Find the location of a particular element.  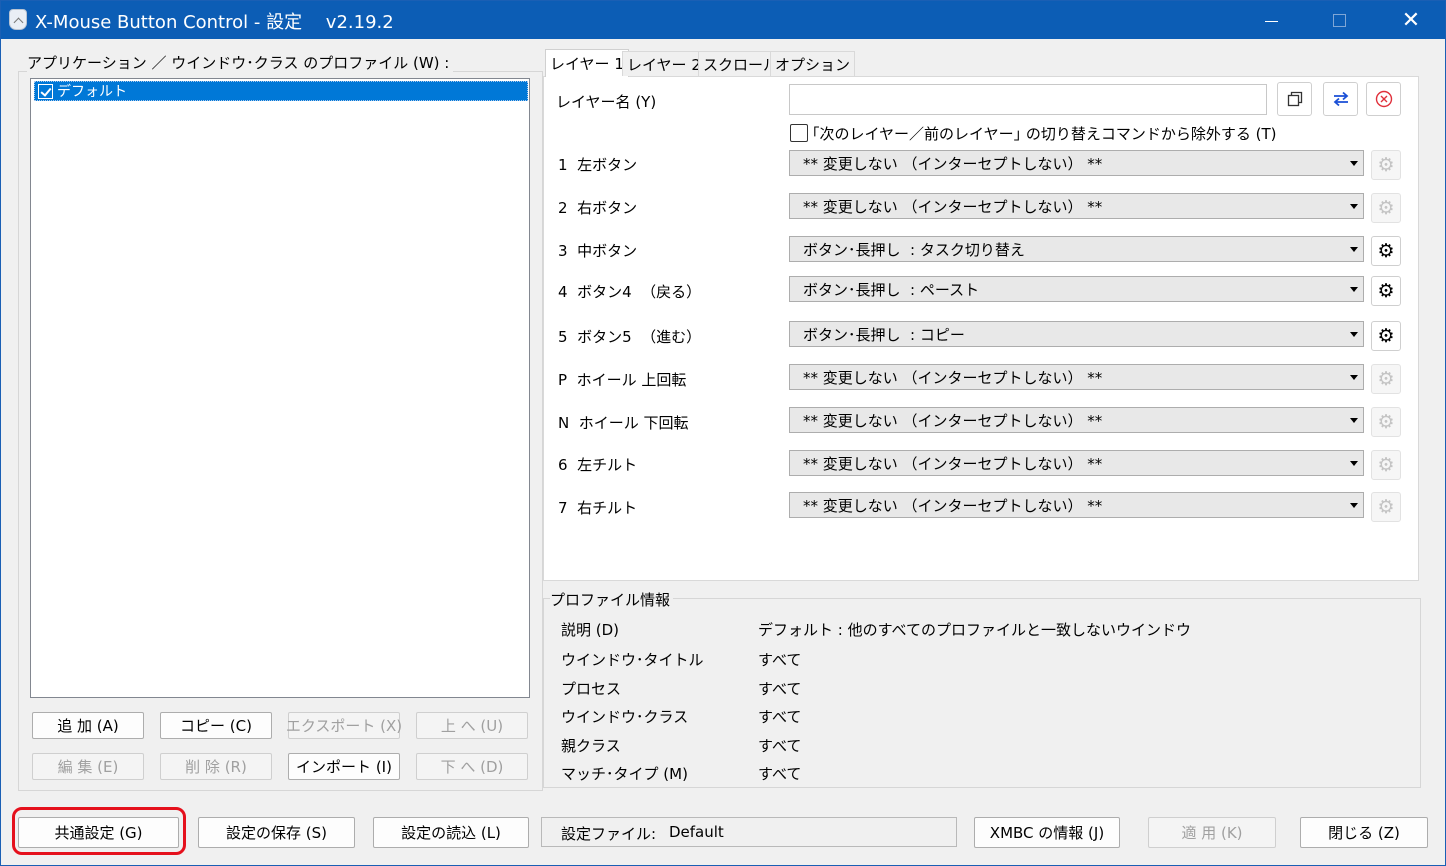

button5-action-select: ボタン･長押し : コピー is located at coordinates (1076, 334).